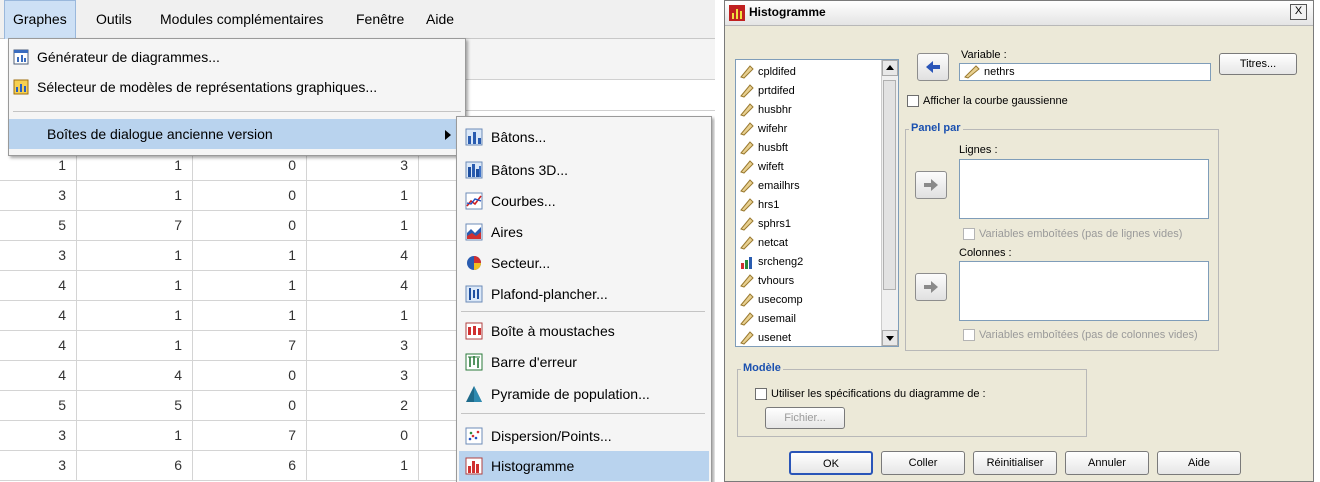  I want to click on ok-button: OK, so click(831, 463).